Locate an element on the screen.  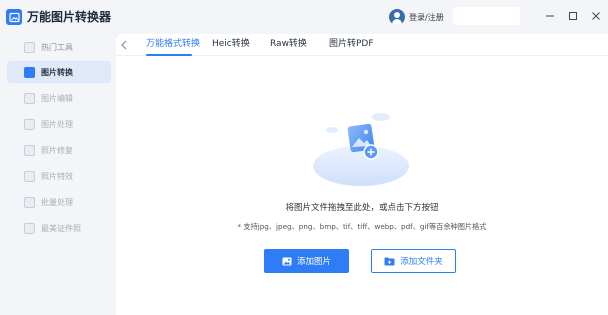
hot-tools-icon is located at coordinates (29, 47).